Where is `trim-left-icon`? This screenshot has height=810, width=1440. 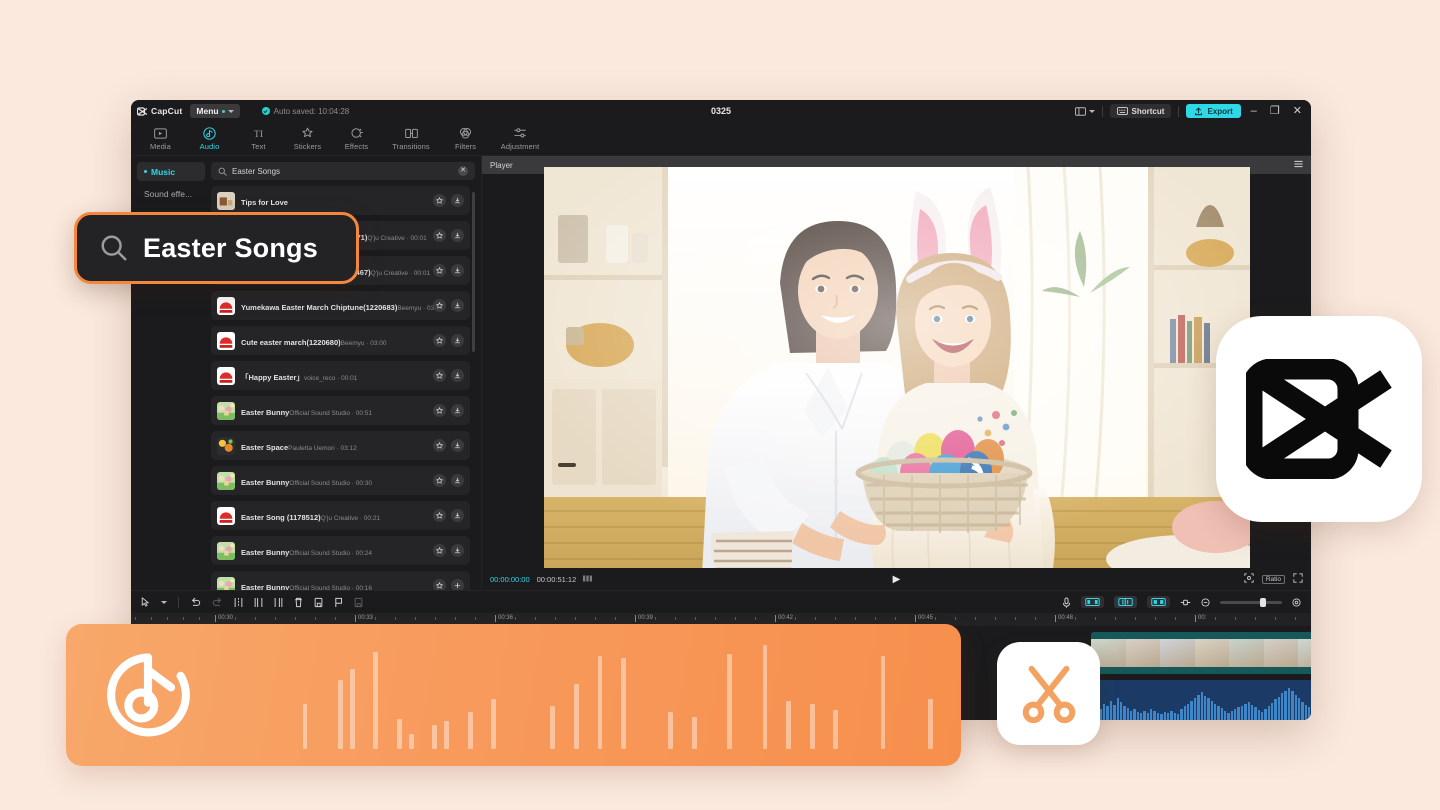 trim-left-icon is located at coordinates (258, 602).